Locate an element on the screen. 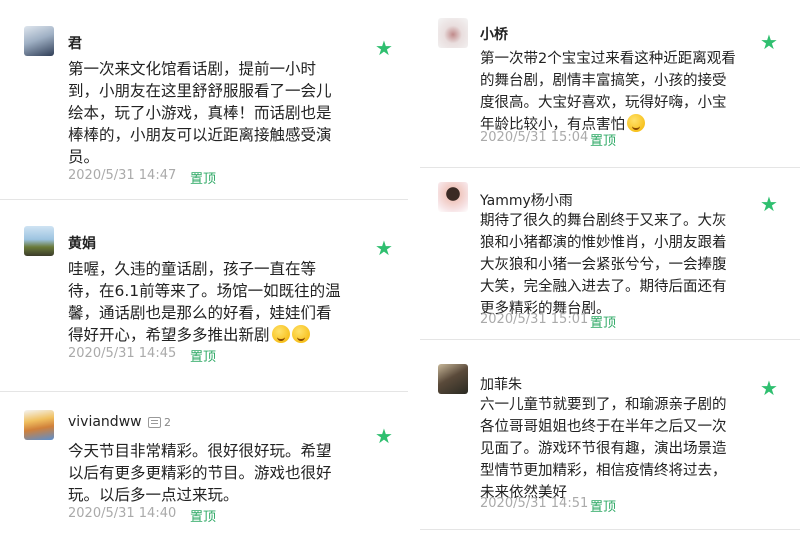 Image resolution: width=800 pixels, height=542 pixels. comment-text-line: 型情节更加精彩，相信疫情终将过去， is located at coordinates (603, 471).